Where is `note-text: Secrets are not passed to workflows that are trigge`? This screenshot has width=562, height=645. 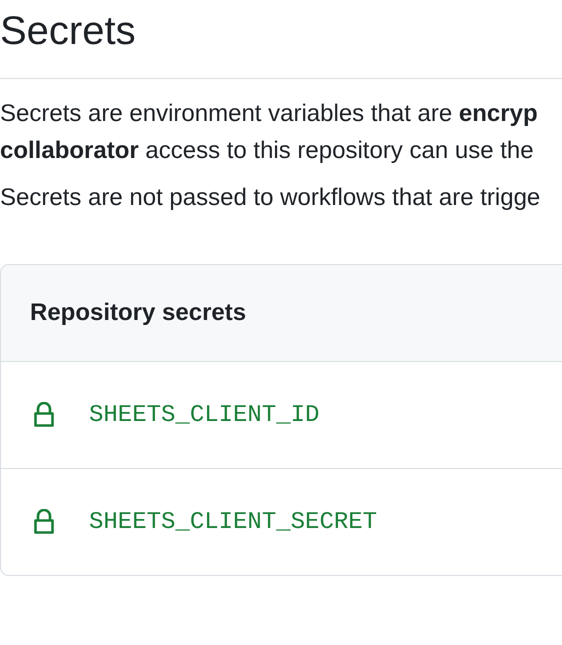
note-text: Secrets are not passed to workflows that are trigge is located at coordinates (271, 198).